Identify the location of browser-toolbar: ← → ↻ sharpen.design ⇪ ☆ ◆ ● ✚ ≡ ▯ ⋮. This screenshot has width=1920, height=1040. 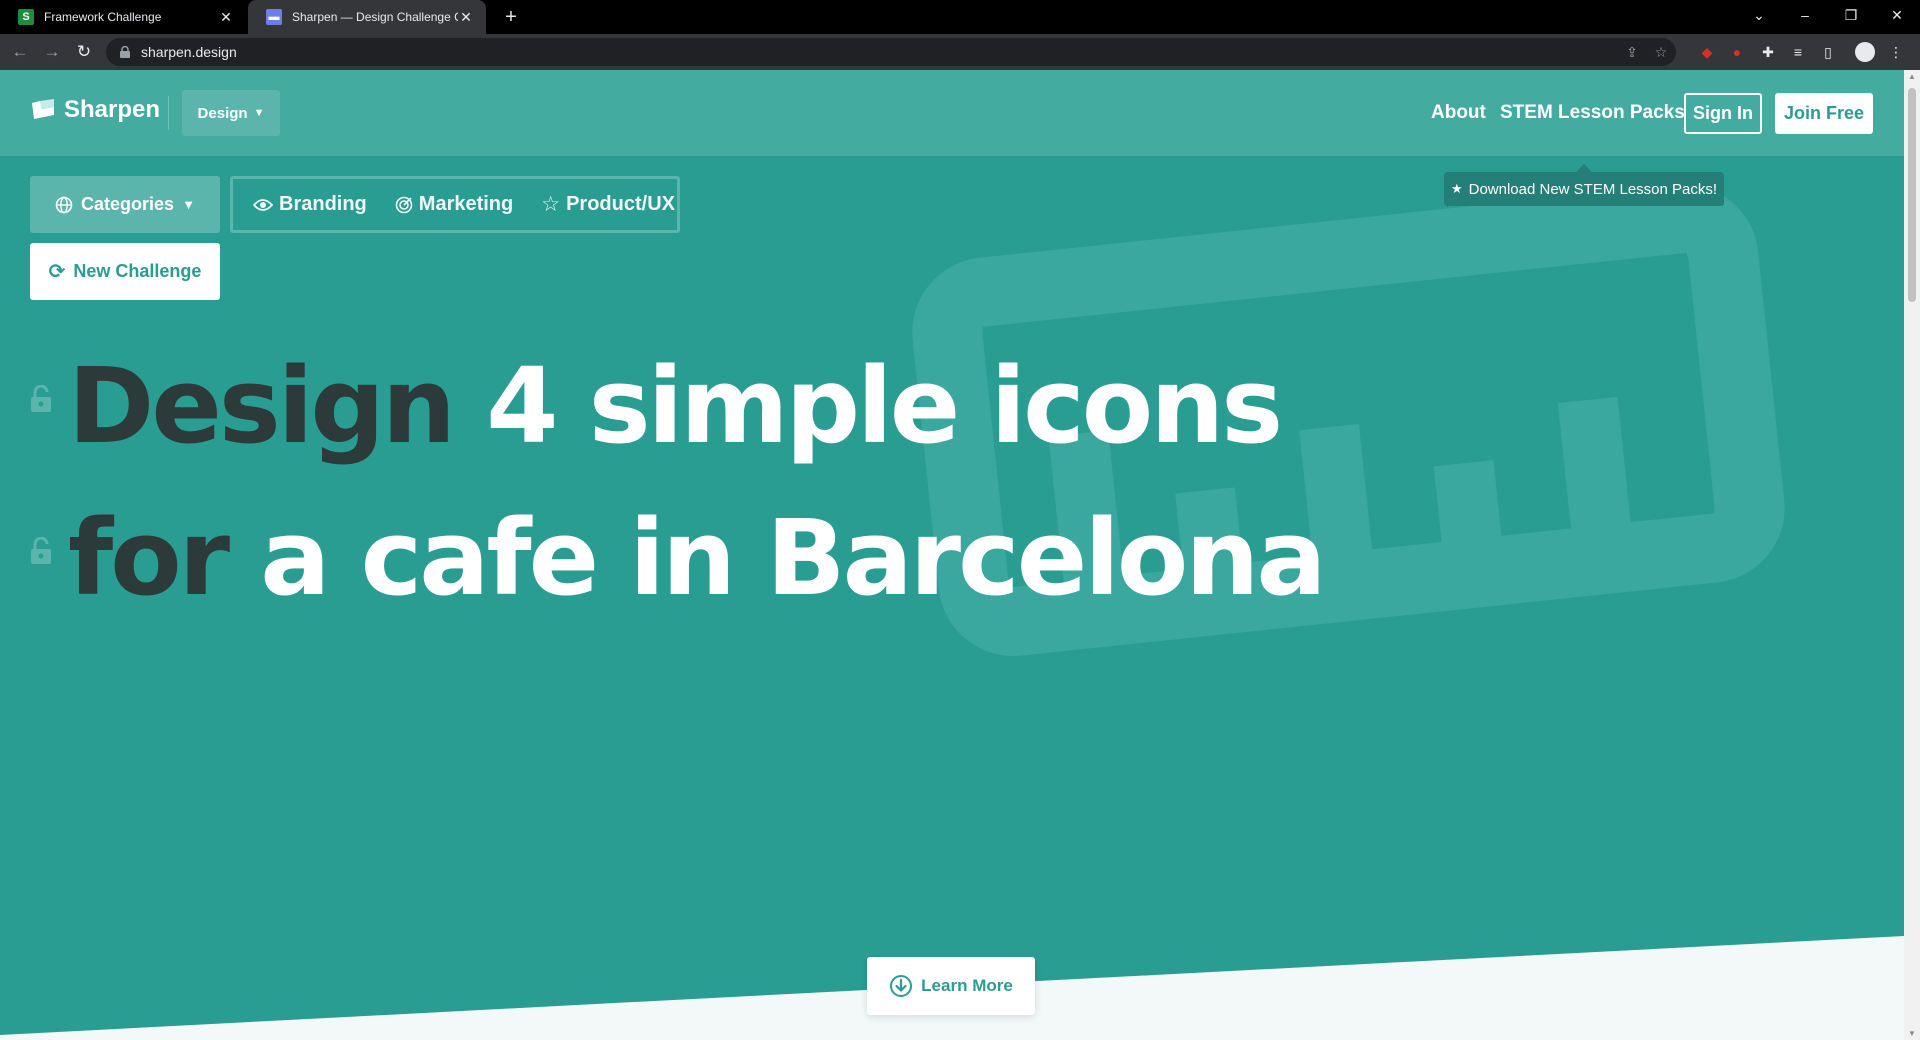
(960, 52).